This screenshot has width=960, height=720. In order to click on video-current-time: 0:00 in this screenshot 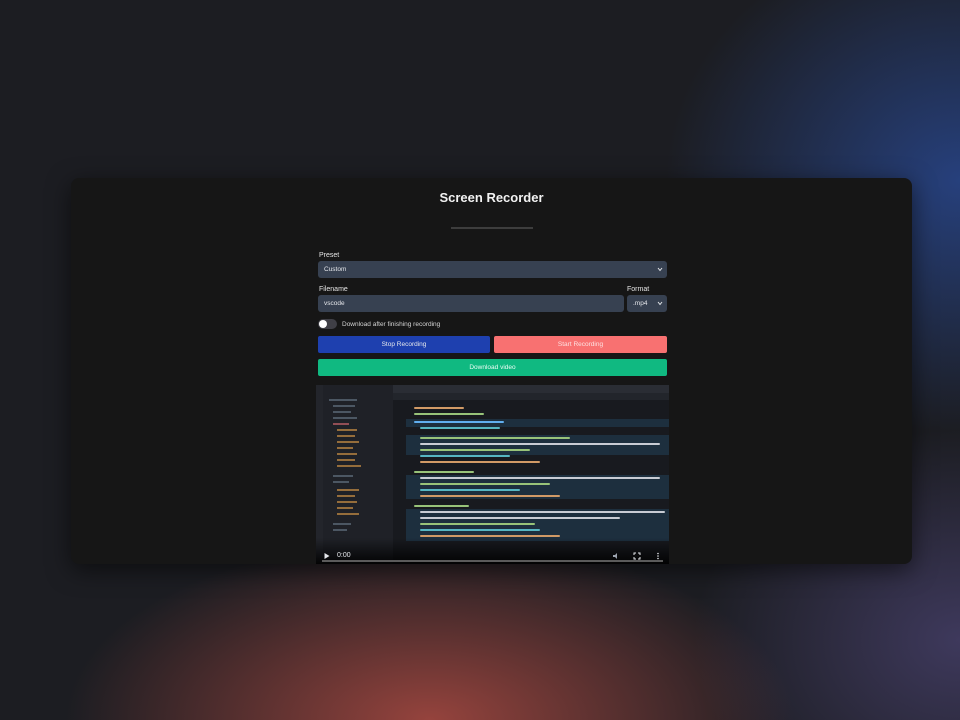, I will do `click(344, 555)`.